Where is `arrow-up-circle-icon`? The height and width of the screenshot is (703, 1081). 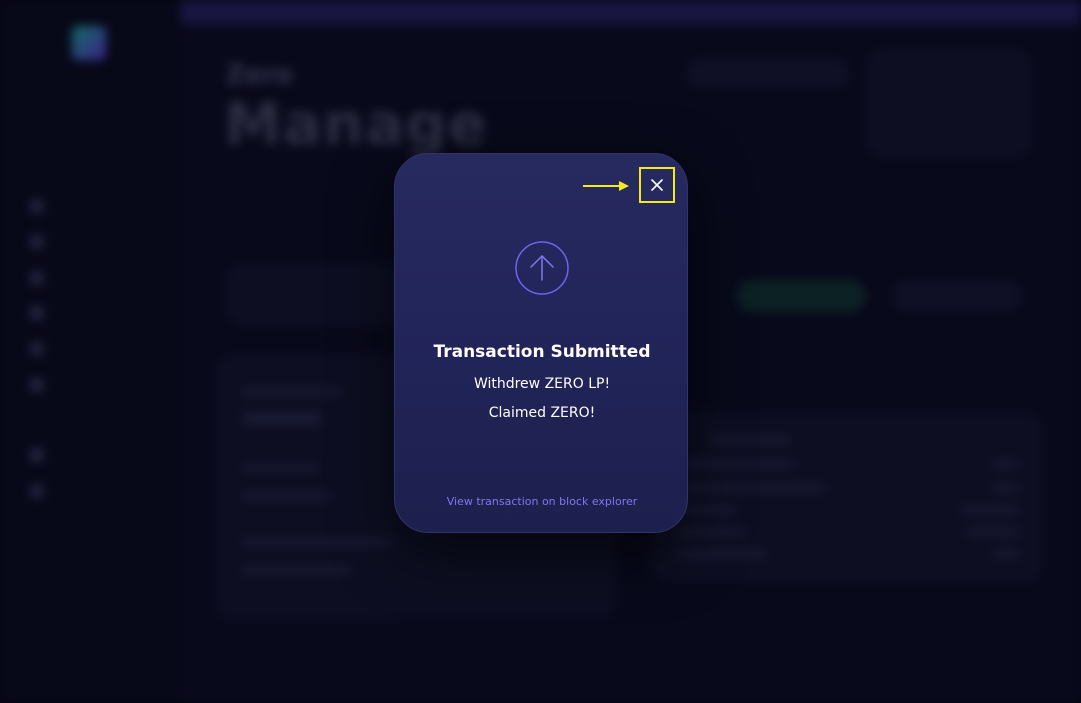
arrow-up-circle-icon is located at coordinates (542, 268).